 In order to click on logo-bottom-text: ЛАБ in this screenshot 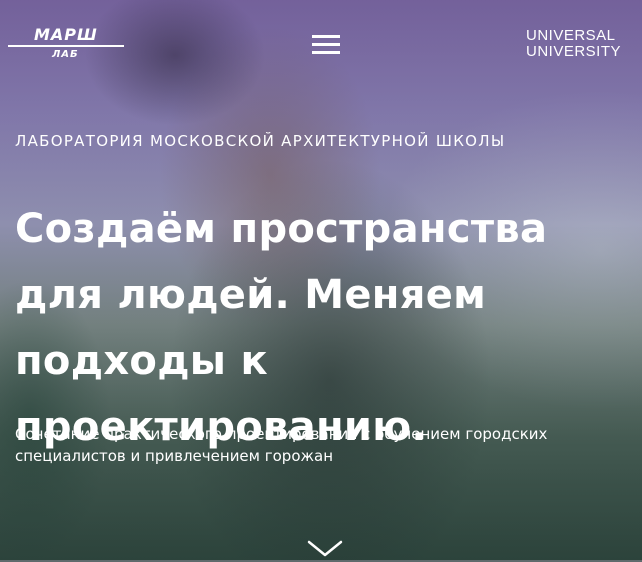, I will do `click(65, 54)`.